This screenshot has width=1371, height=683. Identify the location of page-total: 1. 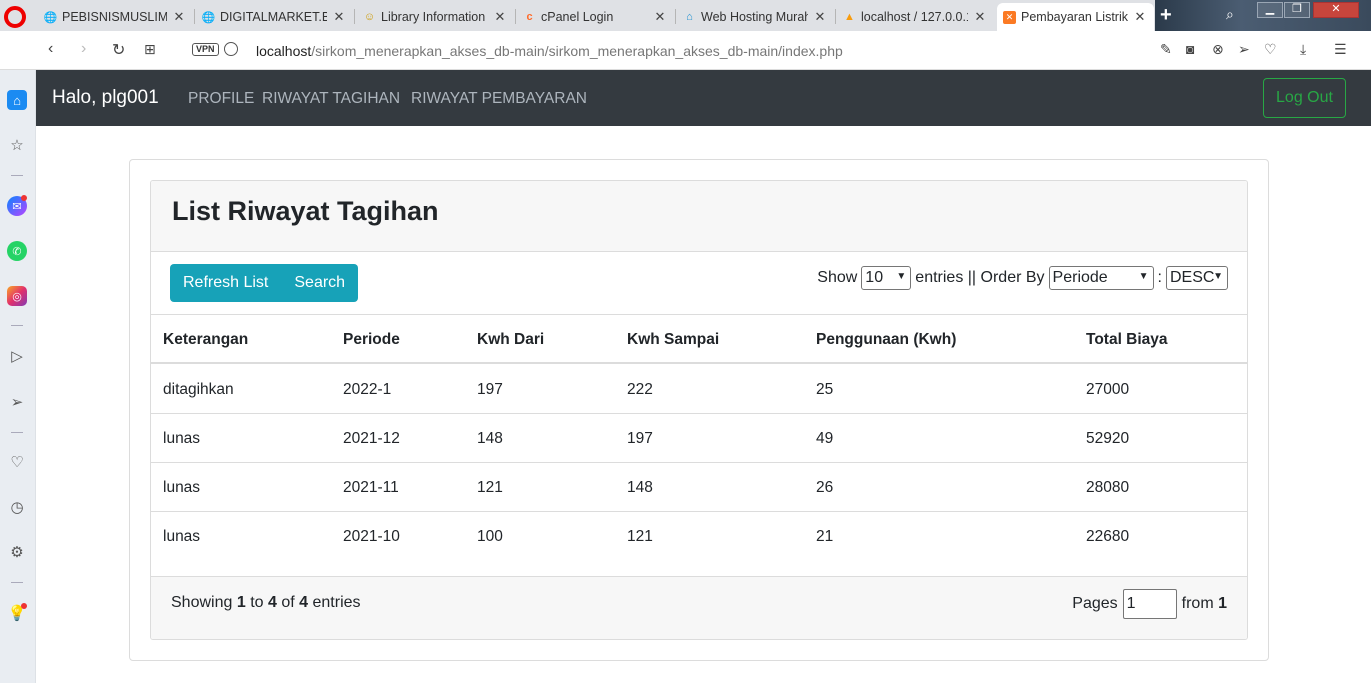
(1222, 603).